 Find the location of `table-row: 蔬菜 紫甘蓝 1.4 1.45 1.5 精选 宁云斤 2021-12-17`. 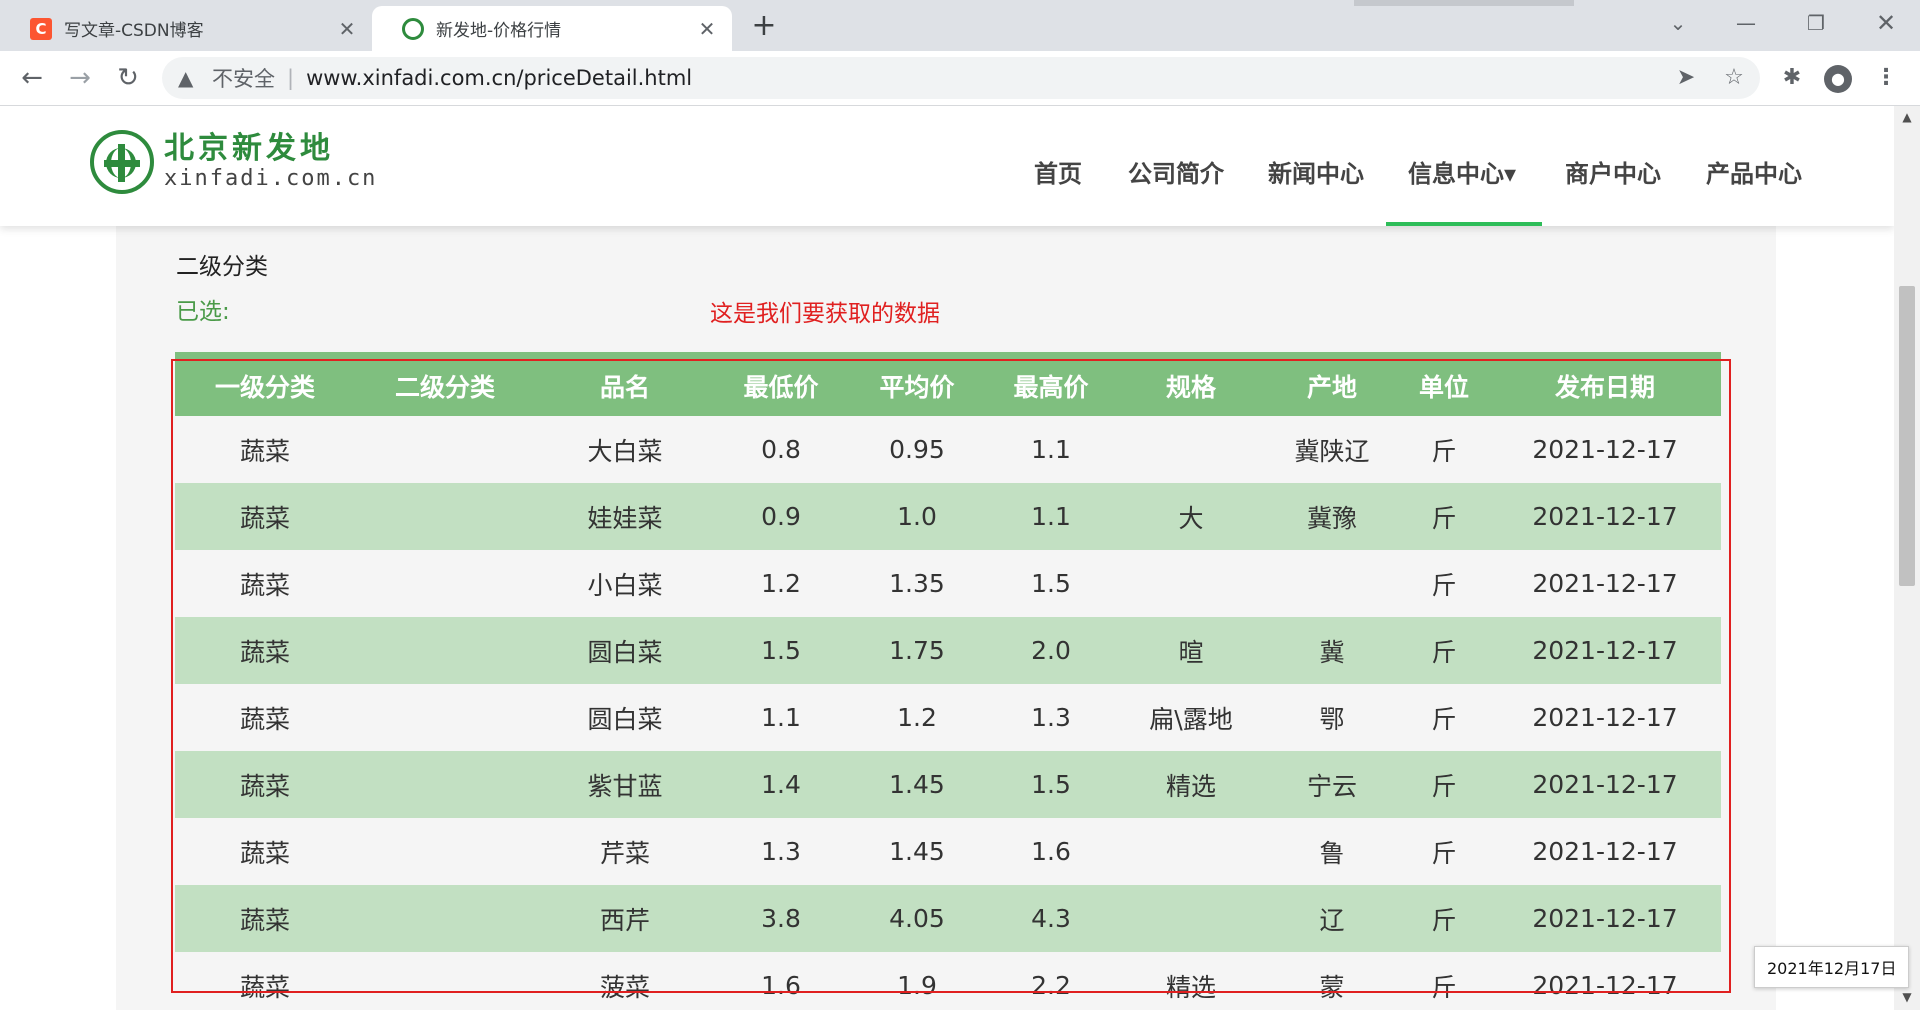

table-row: 蔬菜 紫甘蓝 1.4 1.45 1.5 精选 宁云斤 2021-12-17 is located at coordinates (948, 784).